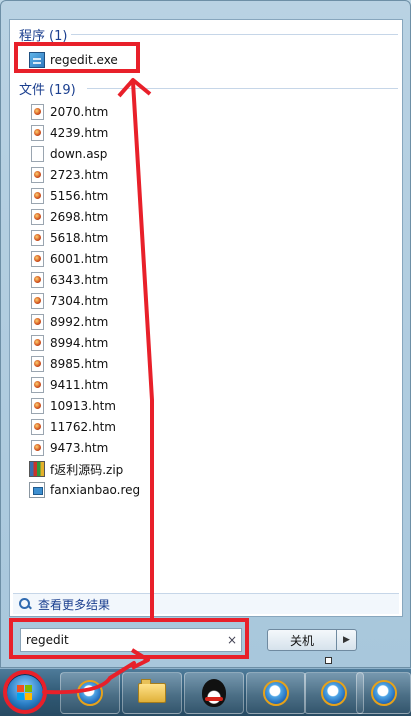  I want to click on file-result-label: 10913.htm, so click(83, 406).